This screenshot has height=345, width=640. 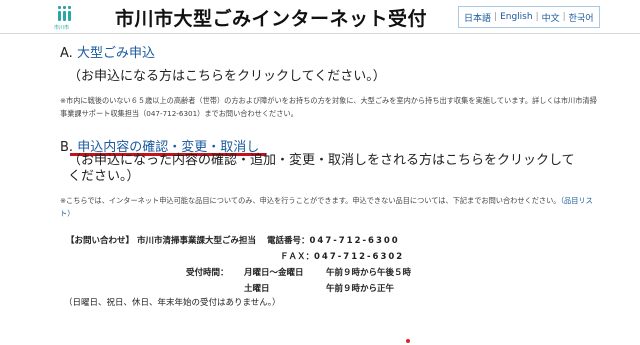 I want to click on fax-label: ＦＡＸ：, so click(x=297, y=257).